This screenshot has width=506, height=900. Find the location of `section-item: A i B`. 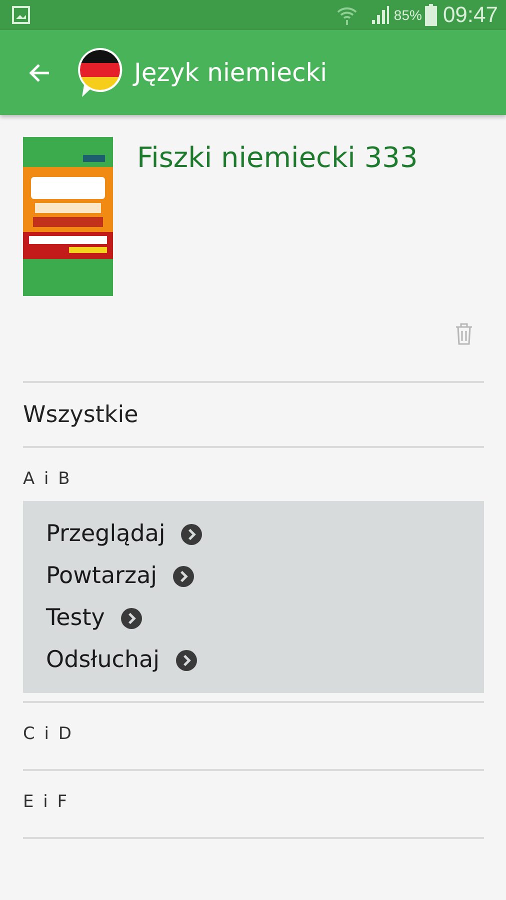

section-item: A i B is located at coordinates (253, 474).